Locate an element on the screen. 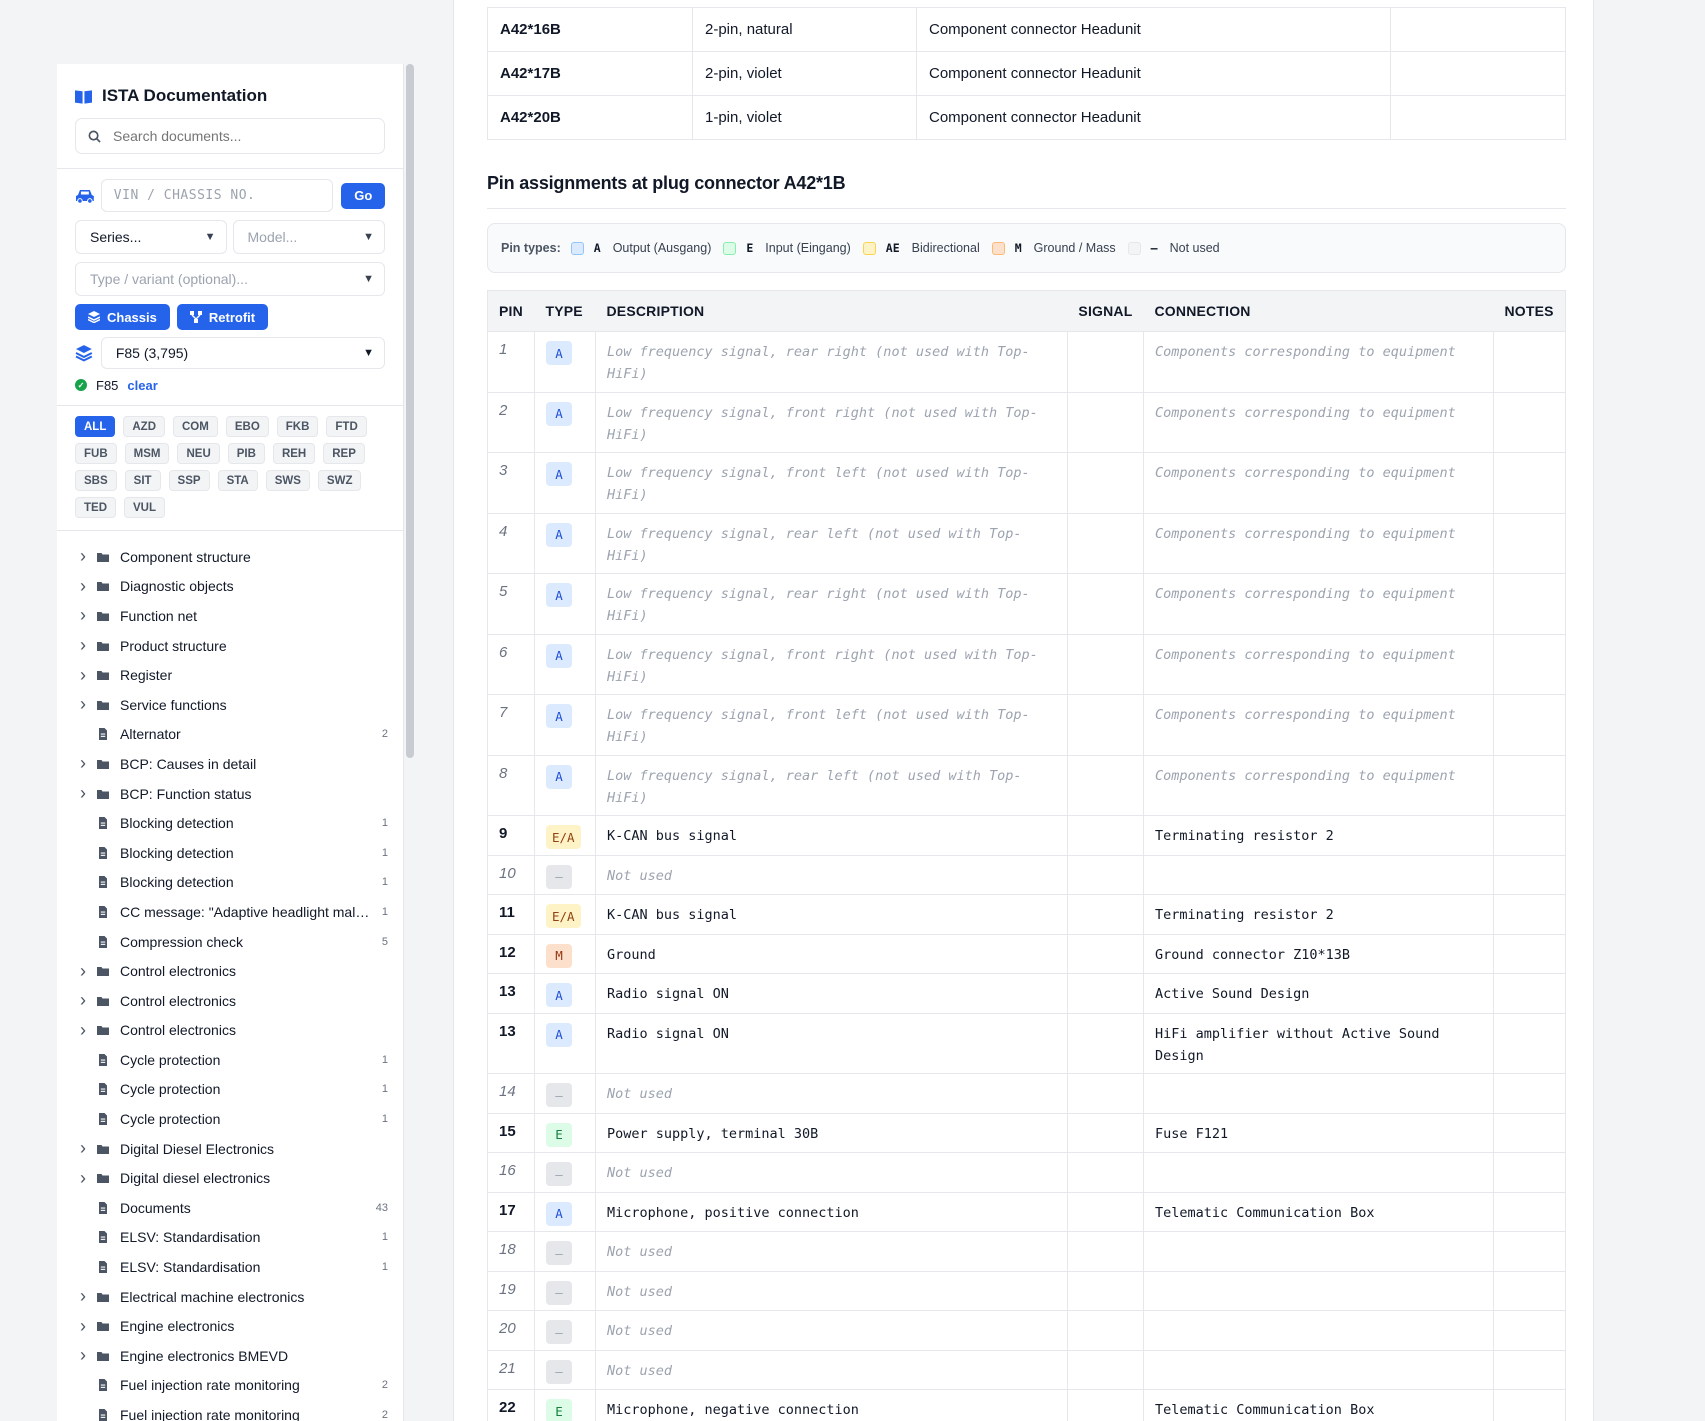 The image size is (1705, 1421). tree-folder: › Digital diesel electronics is located at coordinates (230, 1178).